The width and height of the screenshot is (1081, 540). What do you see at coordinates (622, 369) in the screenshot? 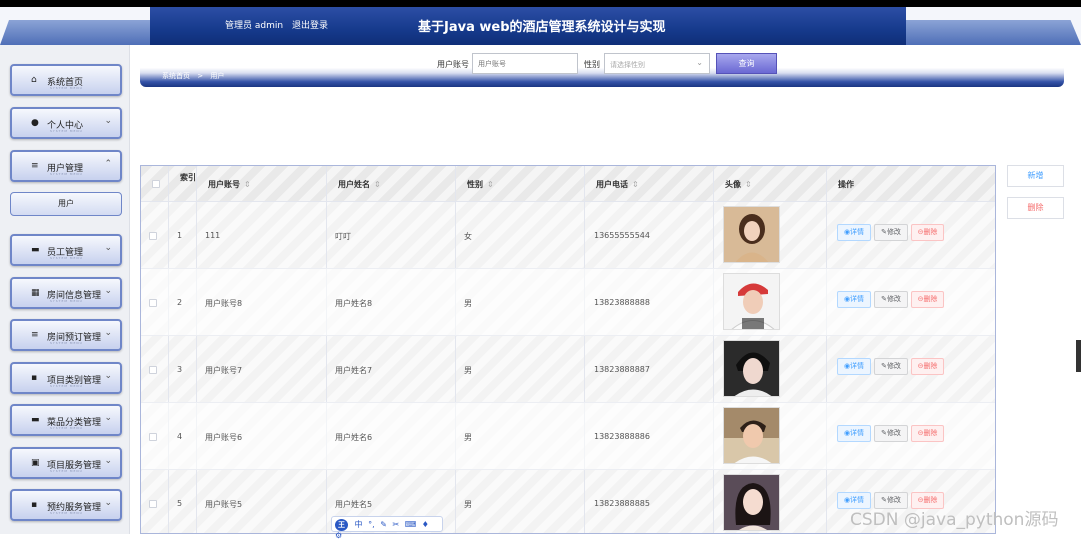
I see `cell-phone: 13823888887` at bounding box center [622, 369].